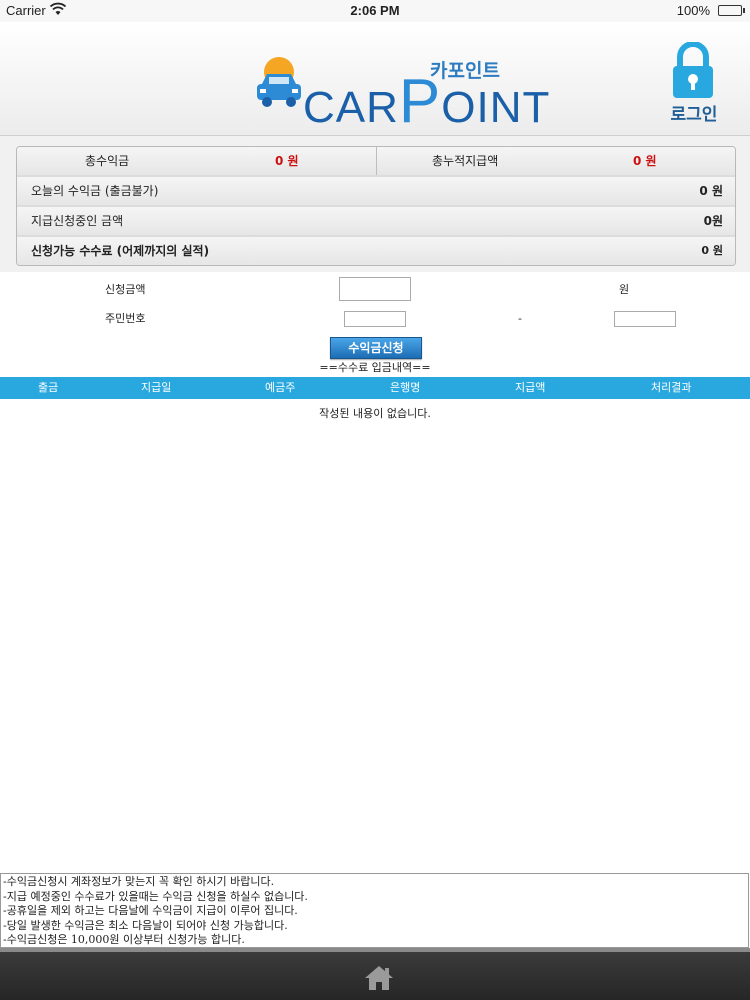 The height and width of the screenshot is (1000, 750). I want to click on notice-line: -공휴일을 제외 하고는 다음날에 수익금이 지급이 이루어 집니다., so click(150, 911).